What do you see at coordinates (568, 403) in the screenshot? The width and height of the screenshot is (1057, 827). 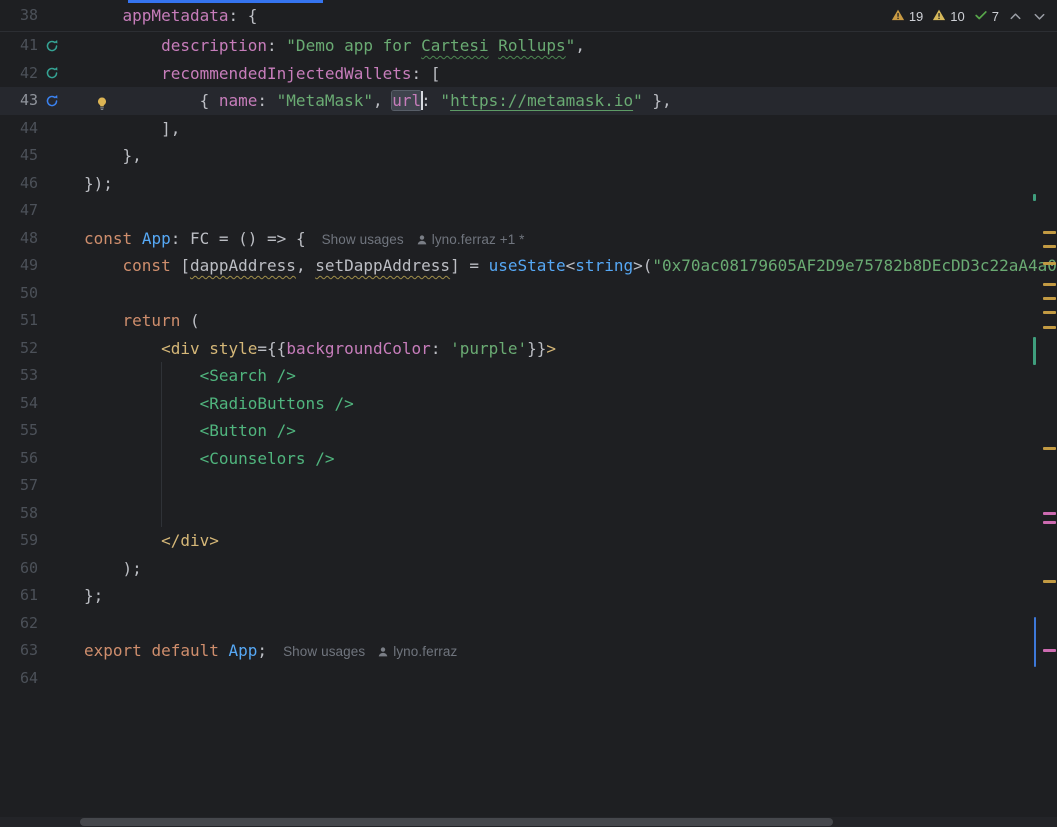 I see `code-content: <RadioButtons />` at bounding box center [568, 403].